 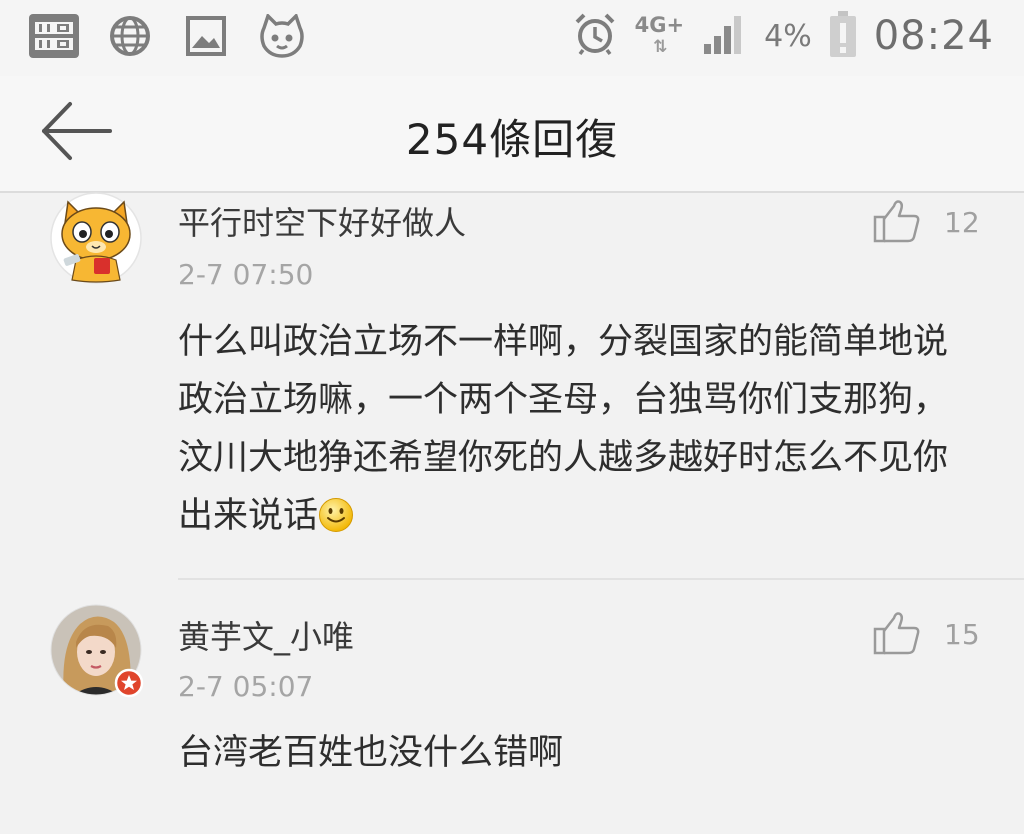 What do you see at coordinates (246, 274) in the screenshot?
I see `comment-timestamp: 2-7 07:50` at bounding box center [246, 274].